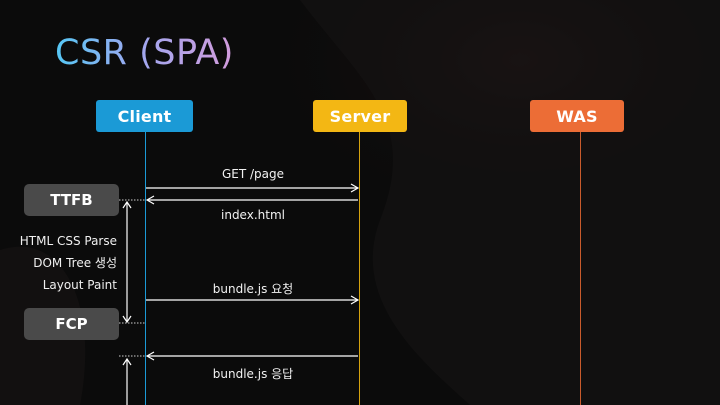  I want to click on message-label-bundle-response: bundle.js 응답, so click(253, 374).